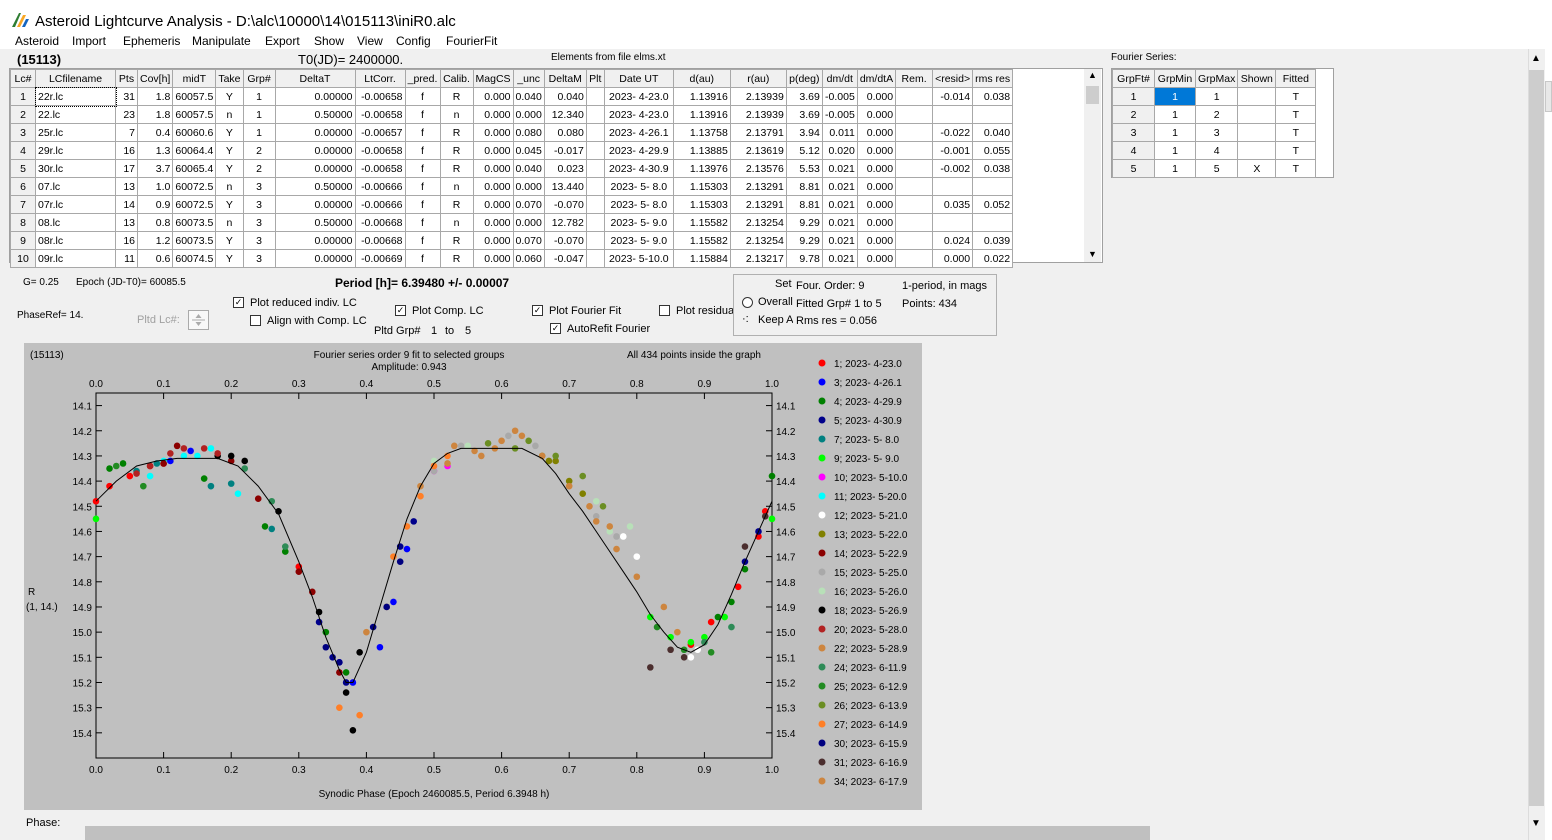  I want to click on row-header: 5, so click(23, 168).